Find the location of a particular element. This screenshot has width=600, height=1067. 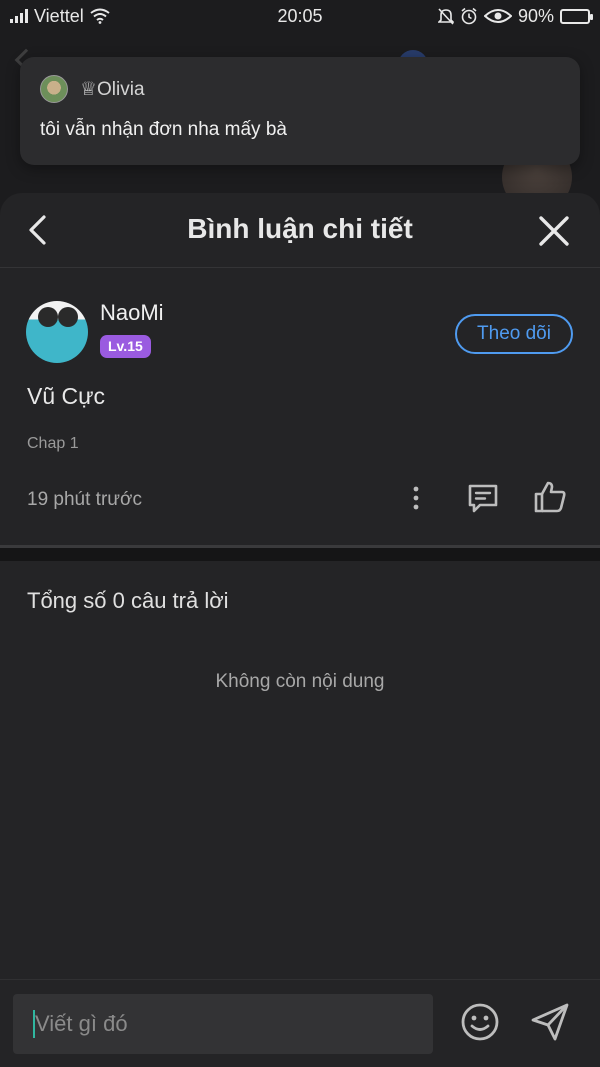

eye-icon is located at coordinates (497, 16).